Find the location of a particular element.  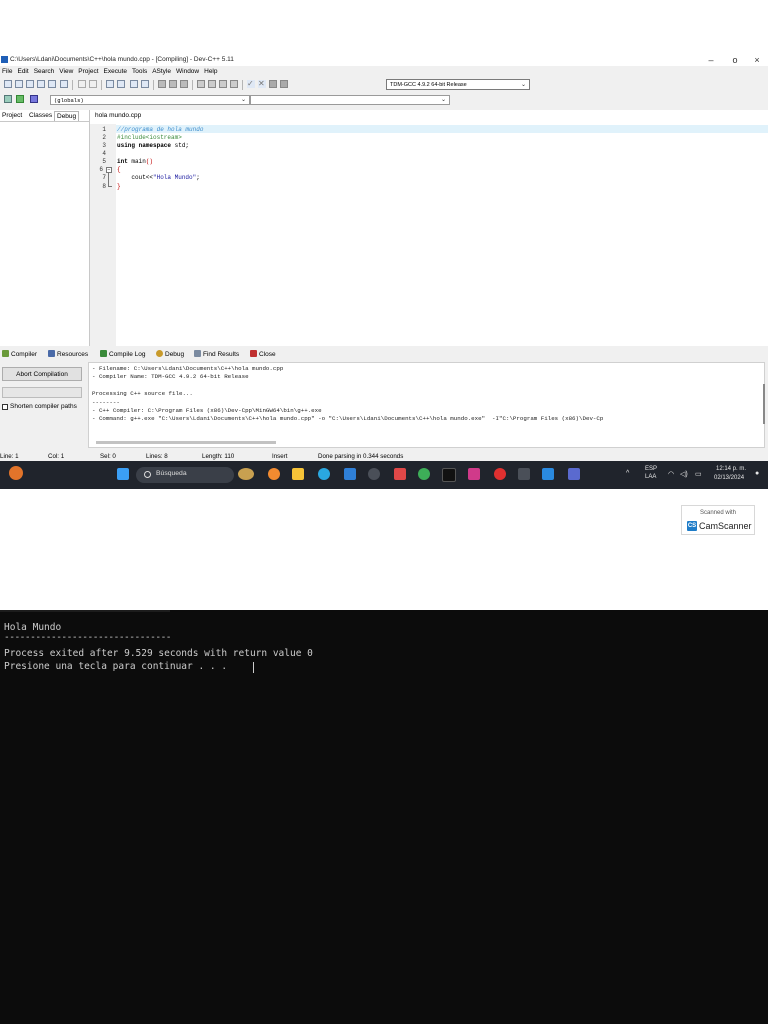

menu-astyle: AStyle is located at coordinates (161, 72).